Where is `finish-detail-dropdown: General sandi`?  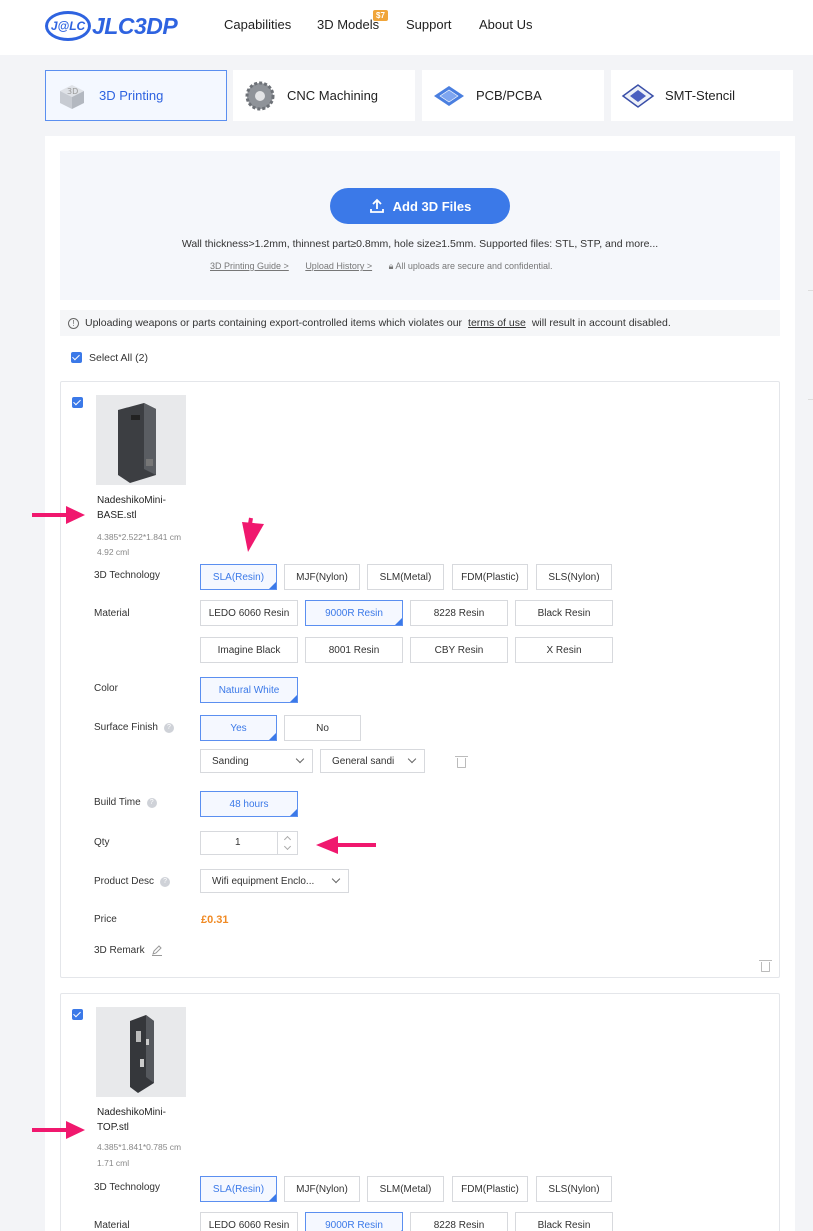 finish-detail-dropdown: General sandi is located at coordinates (372, 761).